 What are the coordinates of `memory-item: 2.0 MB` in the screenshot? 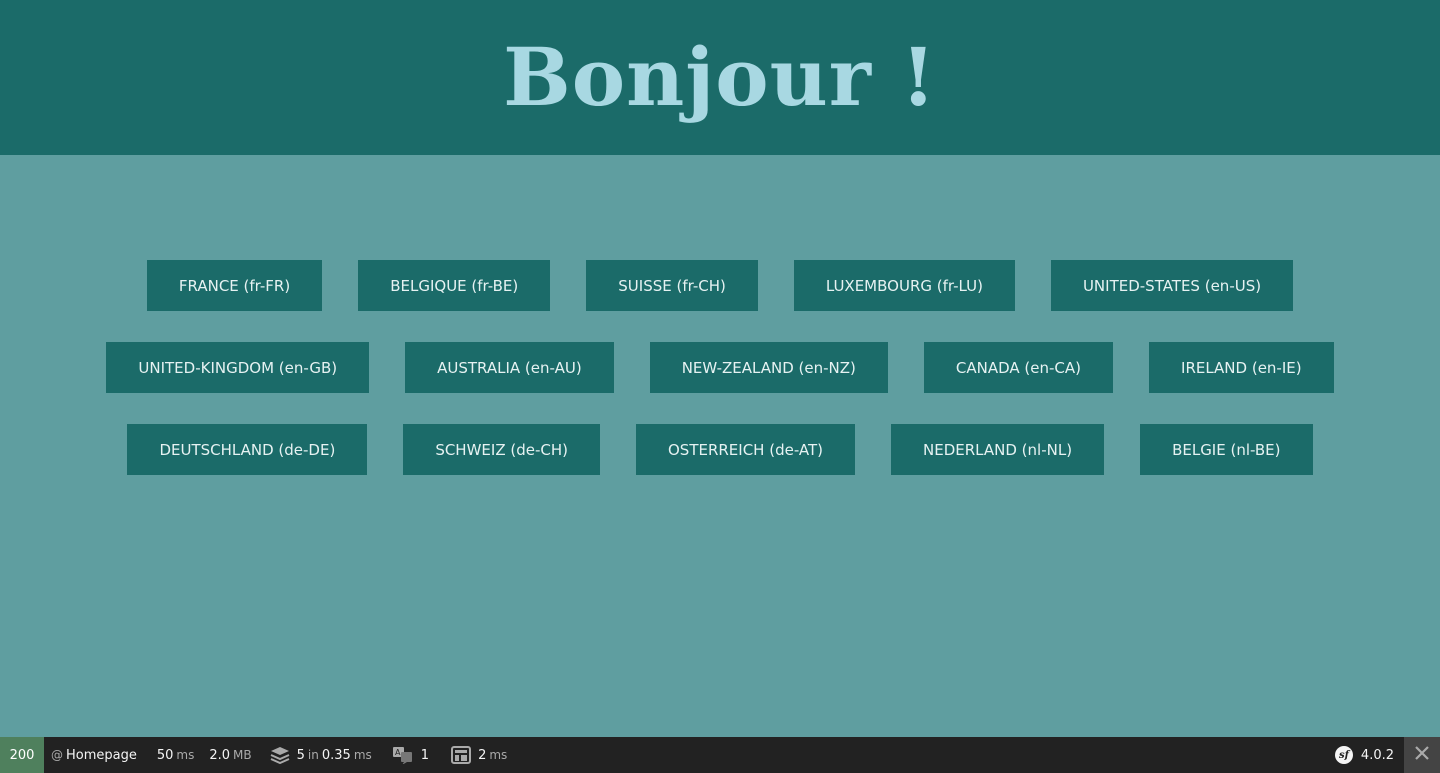 It's located at (230, 755).